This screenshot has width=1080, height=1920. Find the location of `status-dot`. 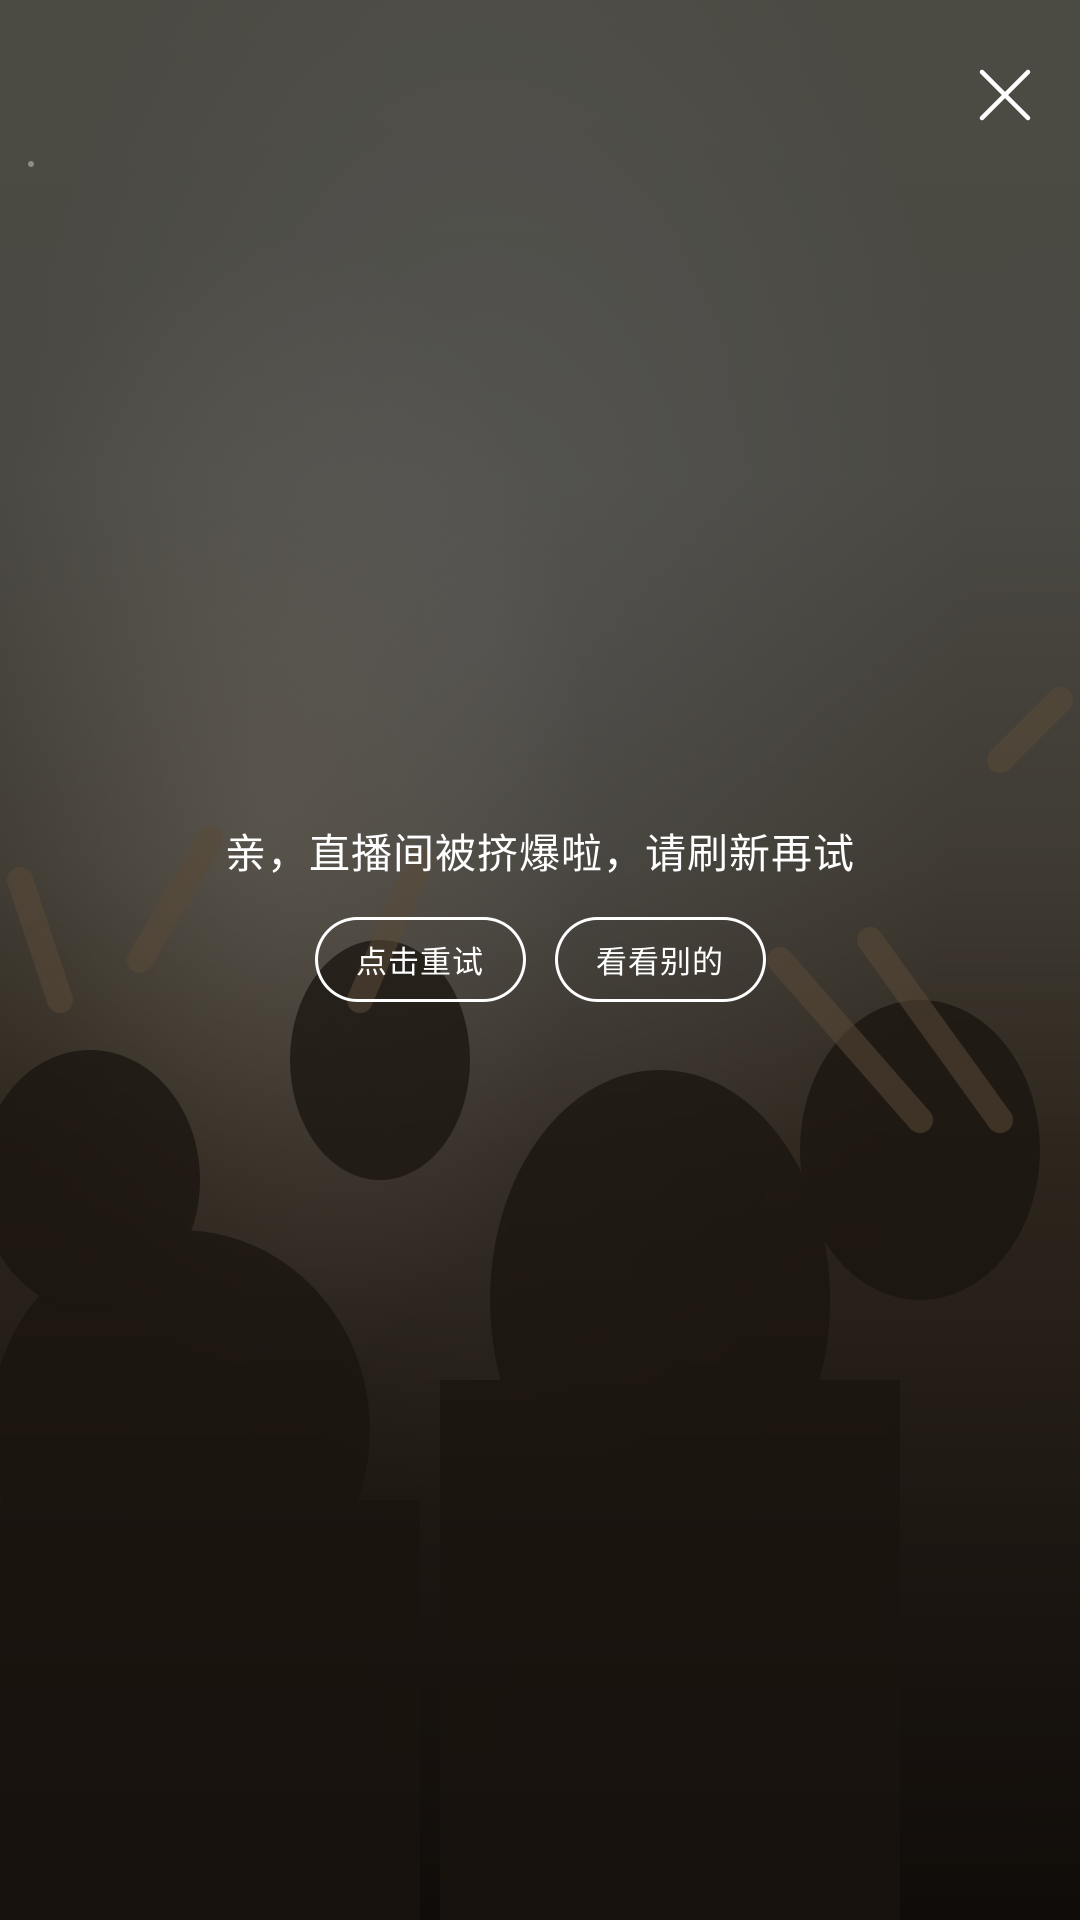

status-dot is located at coordinates (31, 164).